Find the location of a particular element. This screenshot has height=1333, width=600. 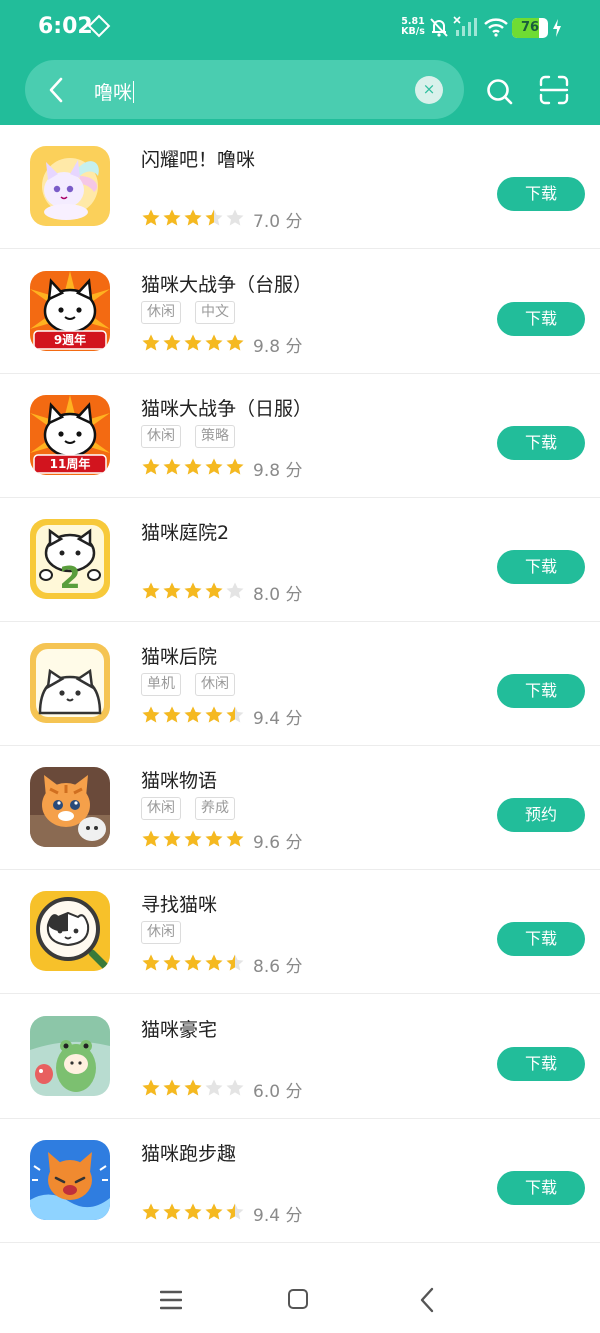

app-score: 8.0 分 is located at coordinates (278, 595).